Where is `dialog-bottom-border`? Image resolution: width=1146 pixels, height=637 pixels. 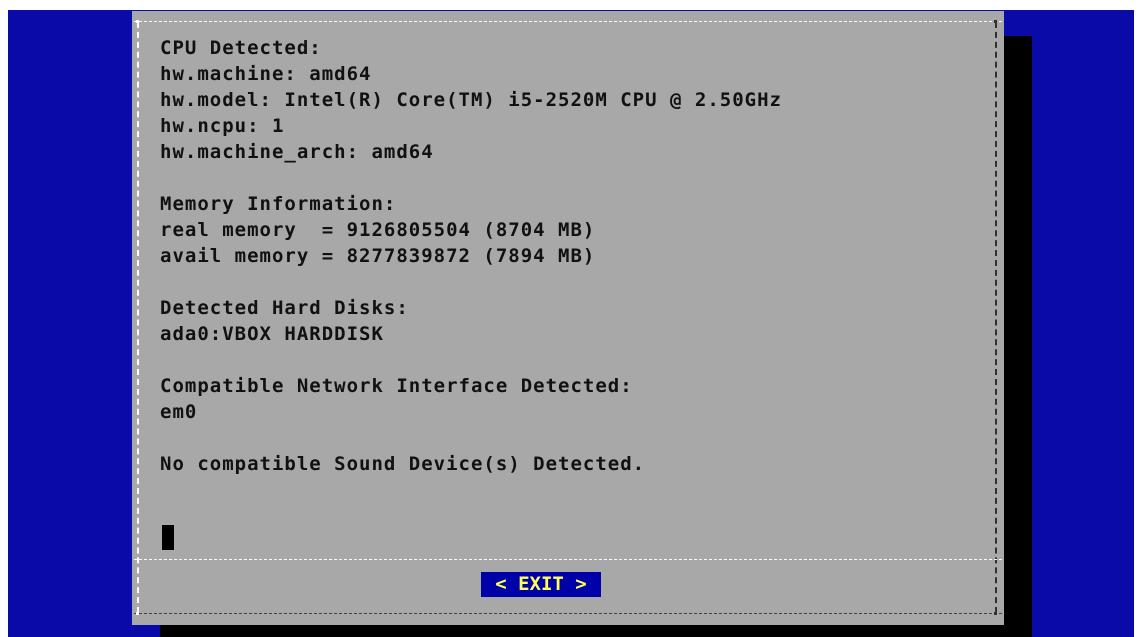 dialog-bottom-border is located at coordinates (568, 613).